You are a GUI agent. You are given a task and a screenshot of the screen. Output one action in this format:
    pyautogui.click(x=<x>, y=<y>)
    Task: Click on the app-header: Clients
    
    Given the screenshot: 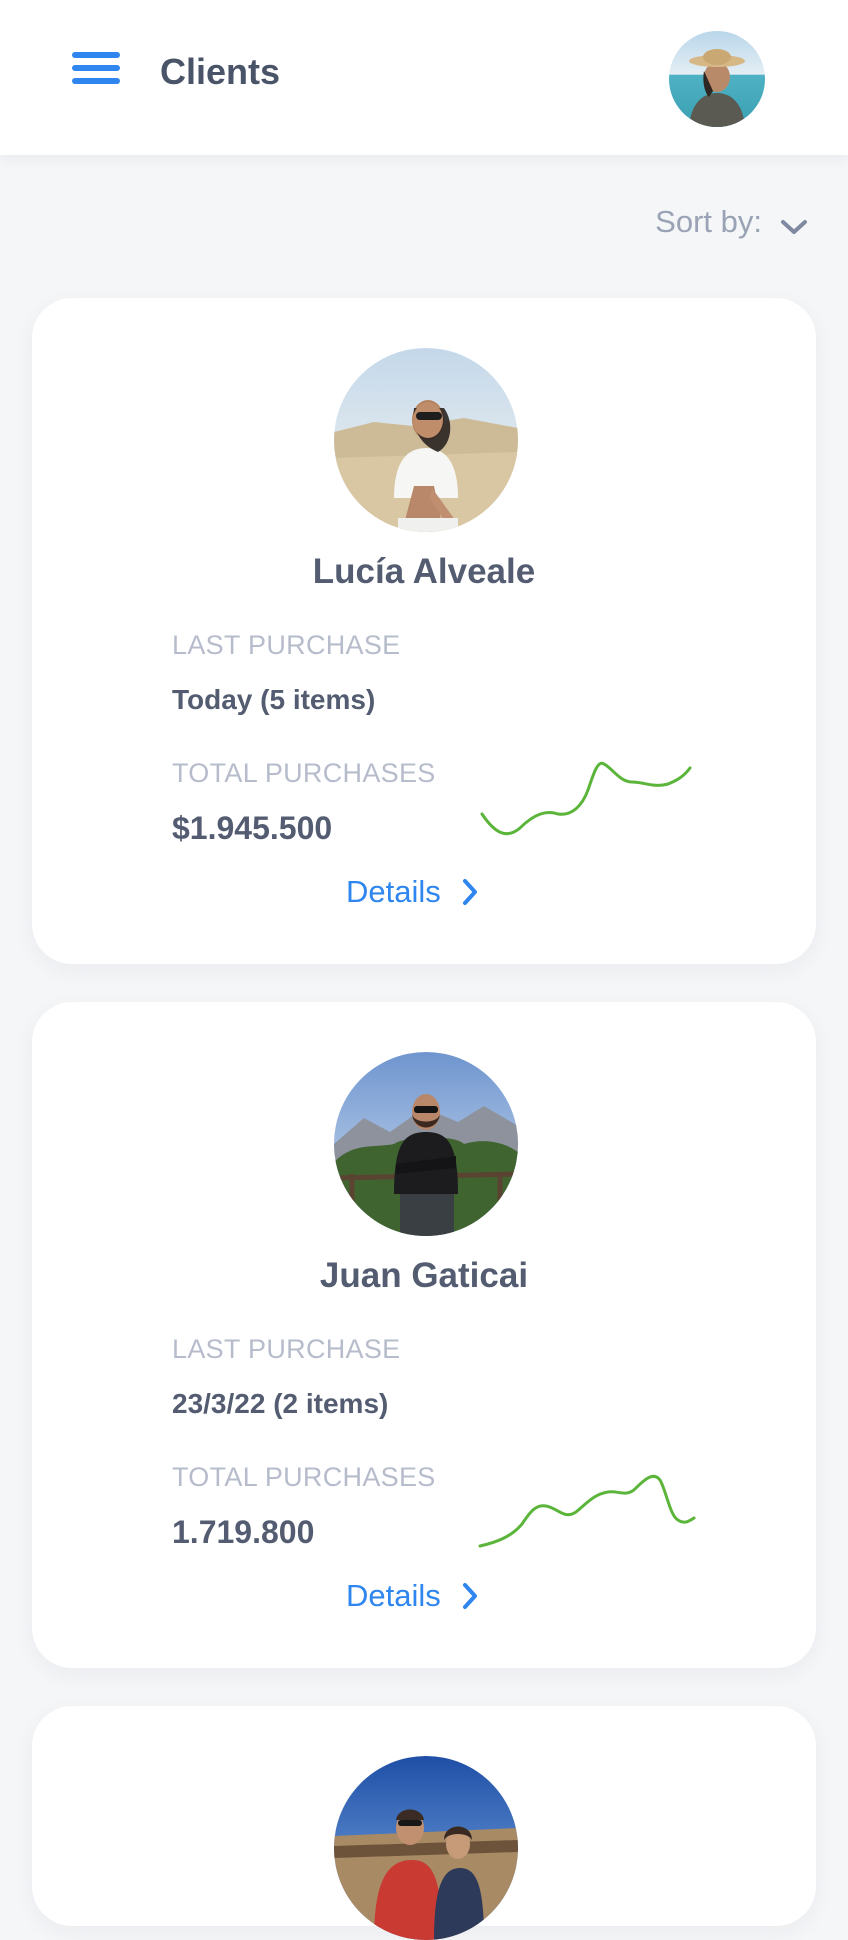 What is the action you would take?
    pyautogui.click(x=424, y=77)
    